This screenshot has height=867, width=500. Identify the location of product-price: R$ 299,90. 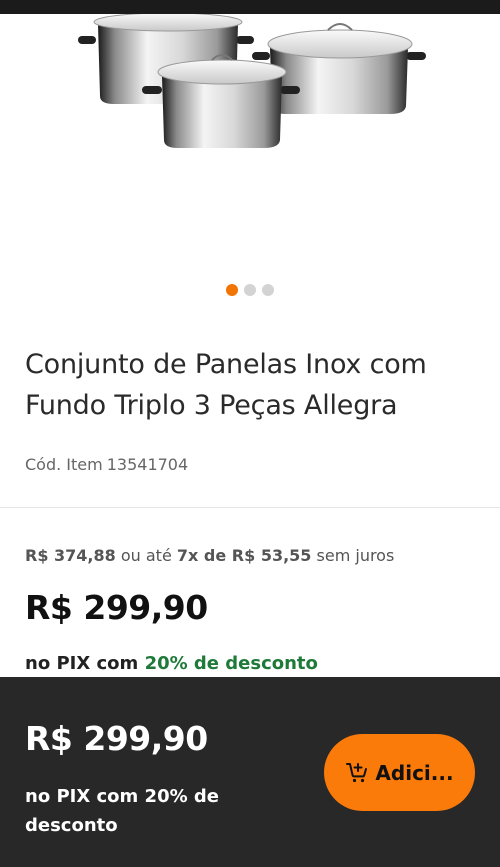
(116, 607).